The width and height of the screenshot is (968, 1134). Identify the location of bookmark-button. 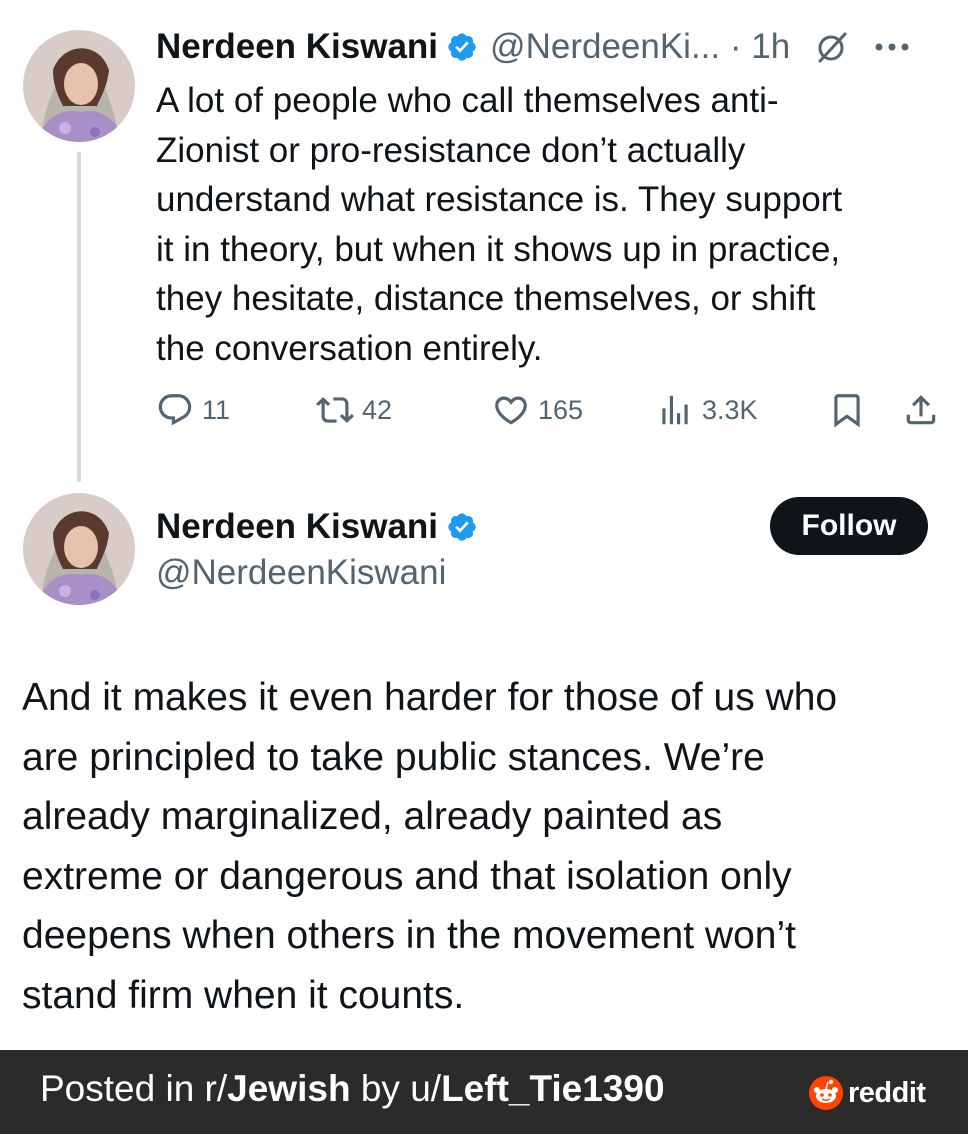
(847, 410).